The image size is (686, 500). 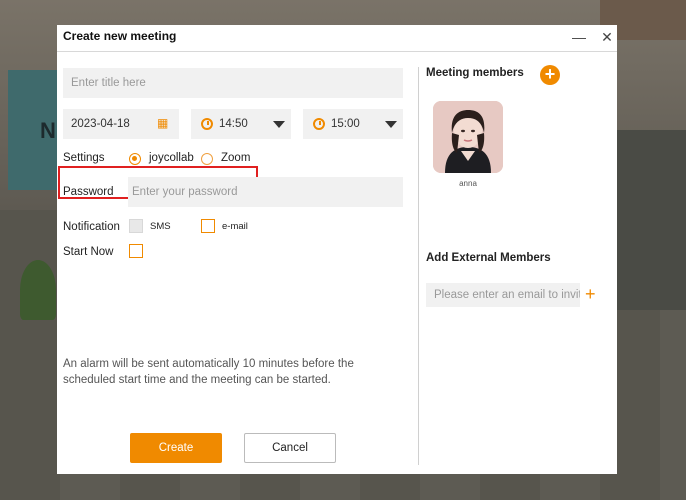 I want to click on start-time-select: 14:50, so click(x=241, y=124).